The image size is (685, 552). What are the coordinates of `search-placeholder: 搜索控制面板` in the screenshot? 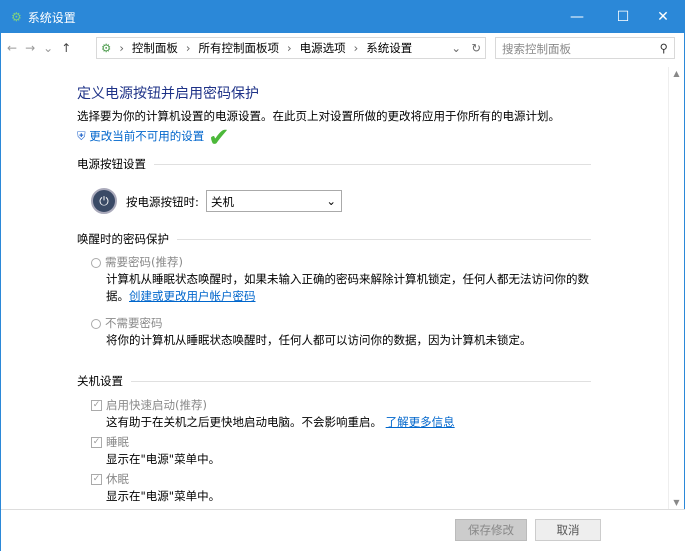 It's located at (536, 49).